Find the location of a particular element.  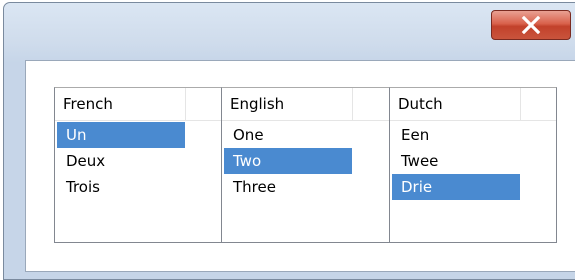

list-item-drie: Drie is located at coordinates (456, 187).